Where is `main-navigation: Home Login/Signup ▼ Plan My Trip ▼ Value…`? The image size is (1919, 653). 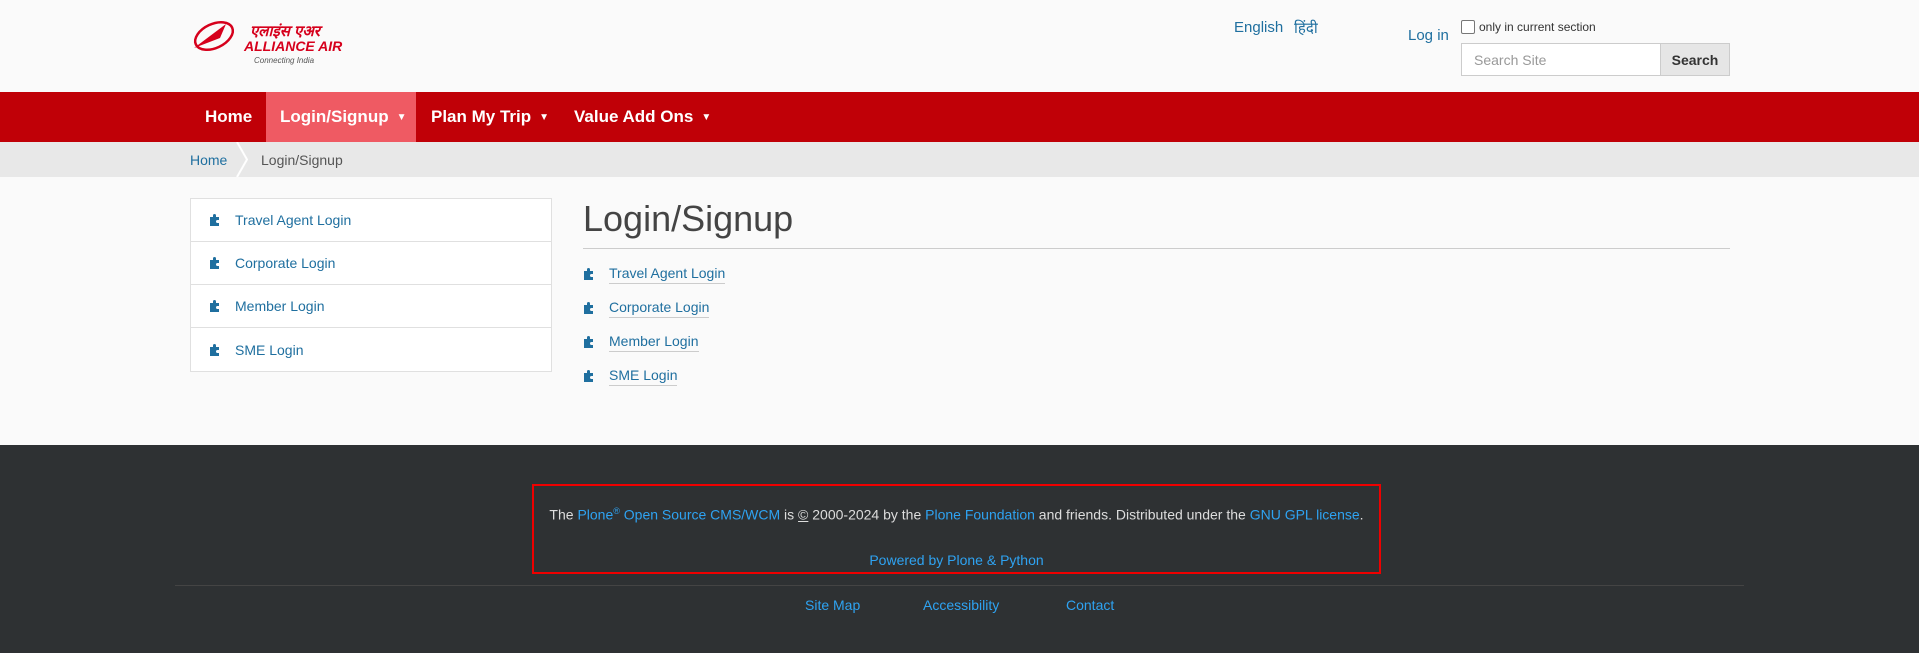
main-navigation: Home Login/Signup ▼ Plan My Trip ▼ Value… is located at coordinates (959, 117).